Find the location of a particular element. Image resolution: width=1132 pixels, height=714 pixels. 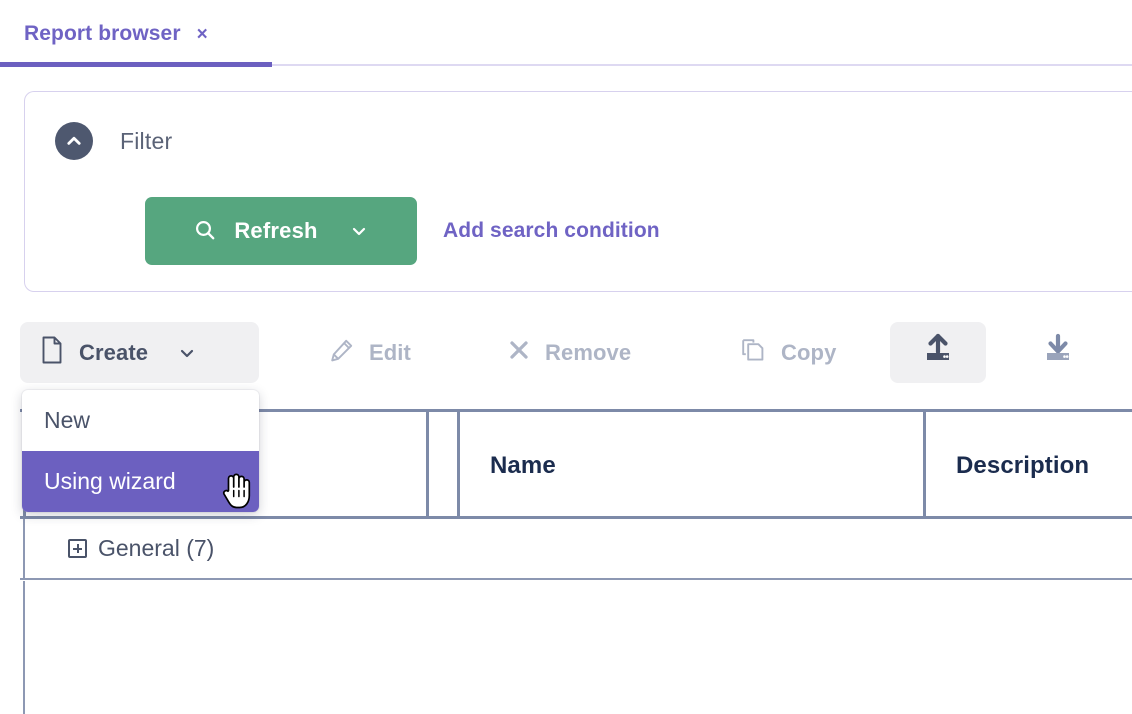

group-row-label: General (7) is located at coordinates (156, 548).